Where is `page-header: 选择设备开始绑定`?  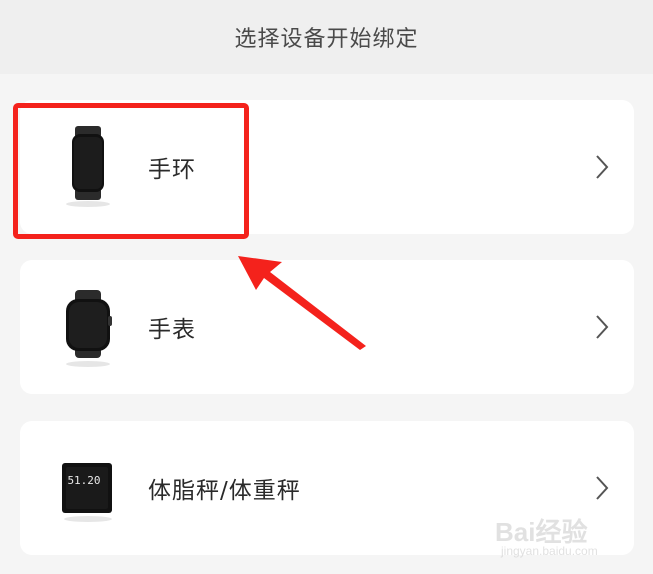 page-header: 选择设备开始绑定 is located at coordinates (326, 37).